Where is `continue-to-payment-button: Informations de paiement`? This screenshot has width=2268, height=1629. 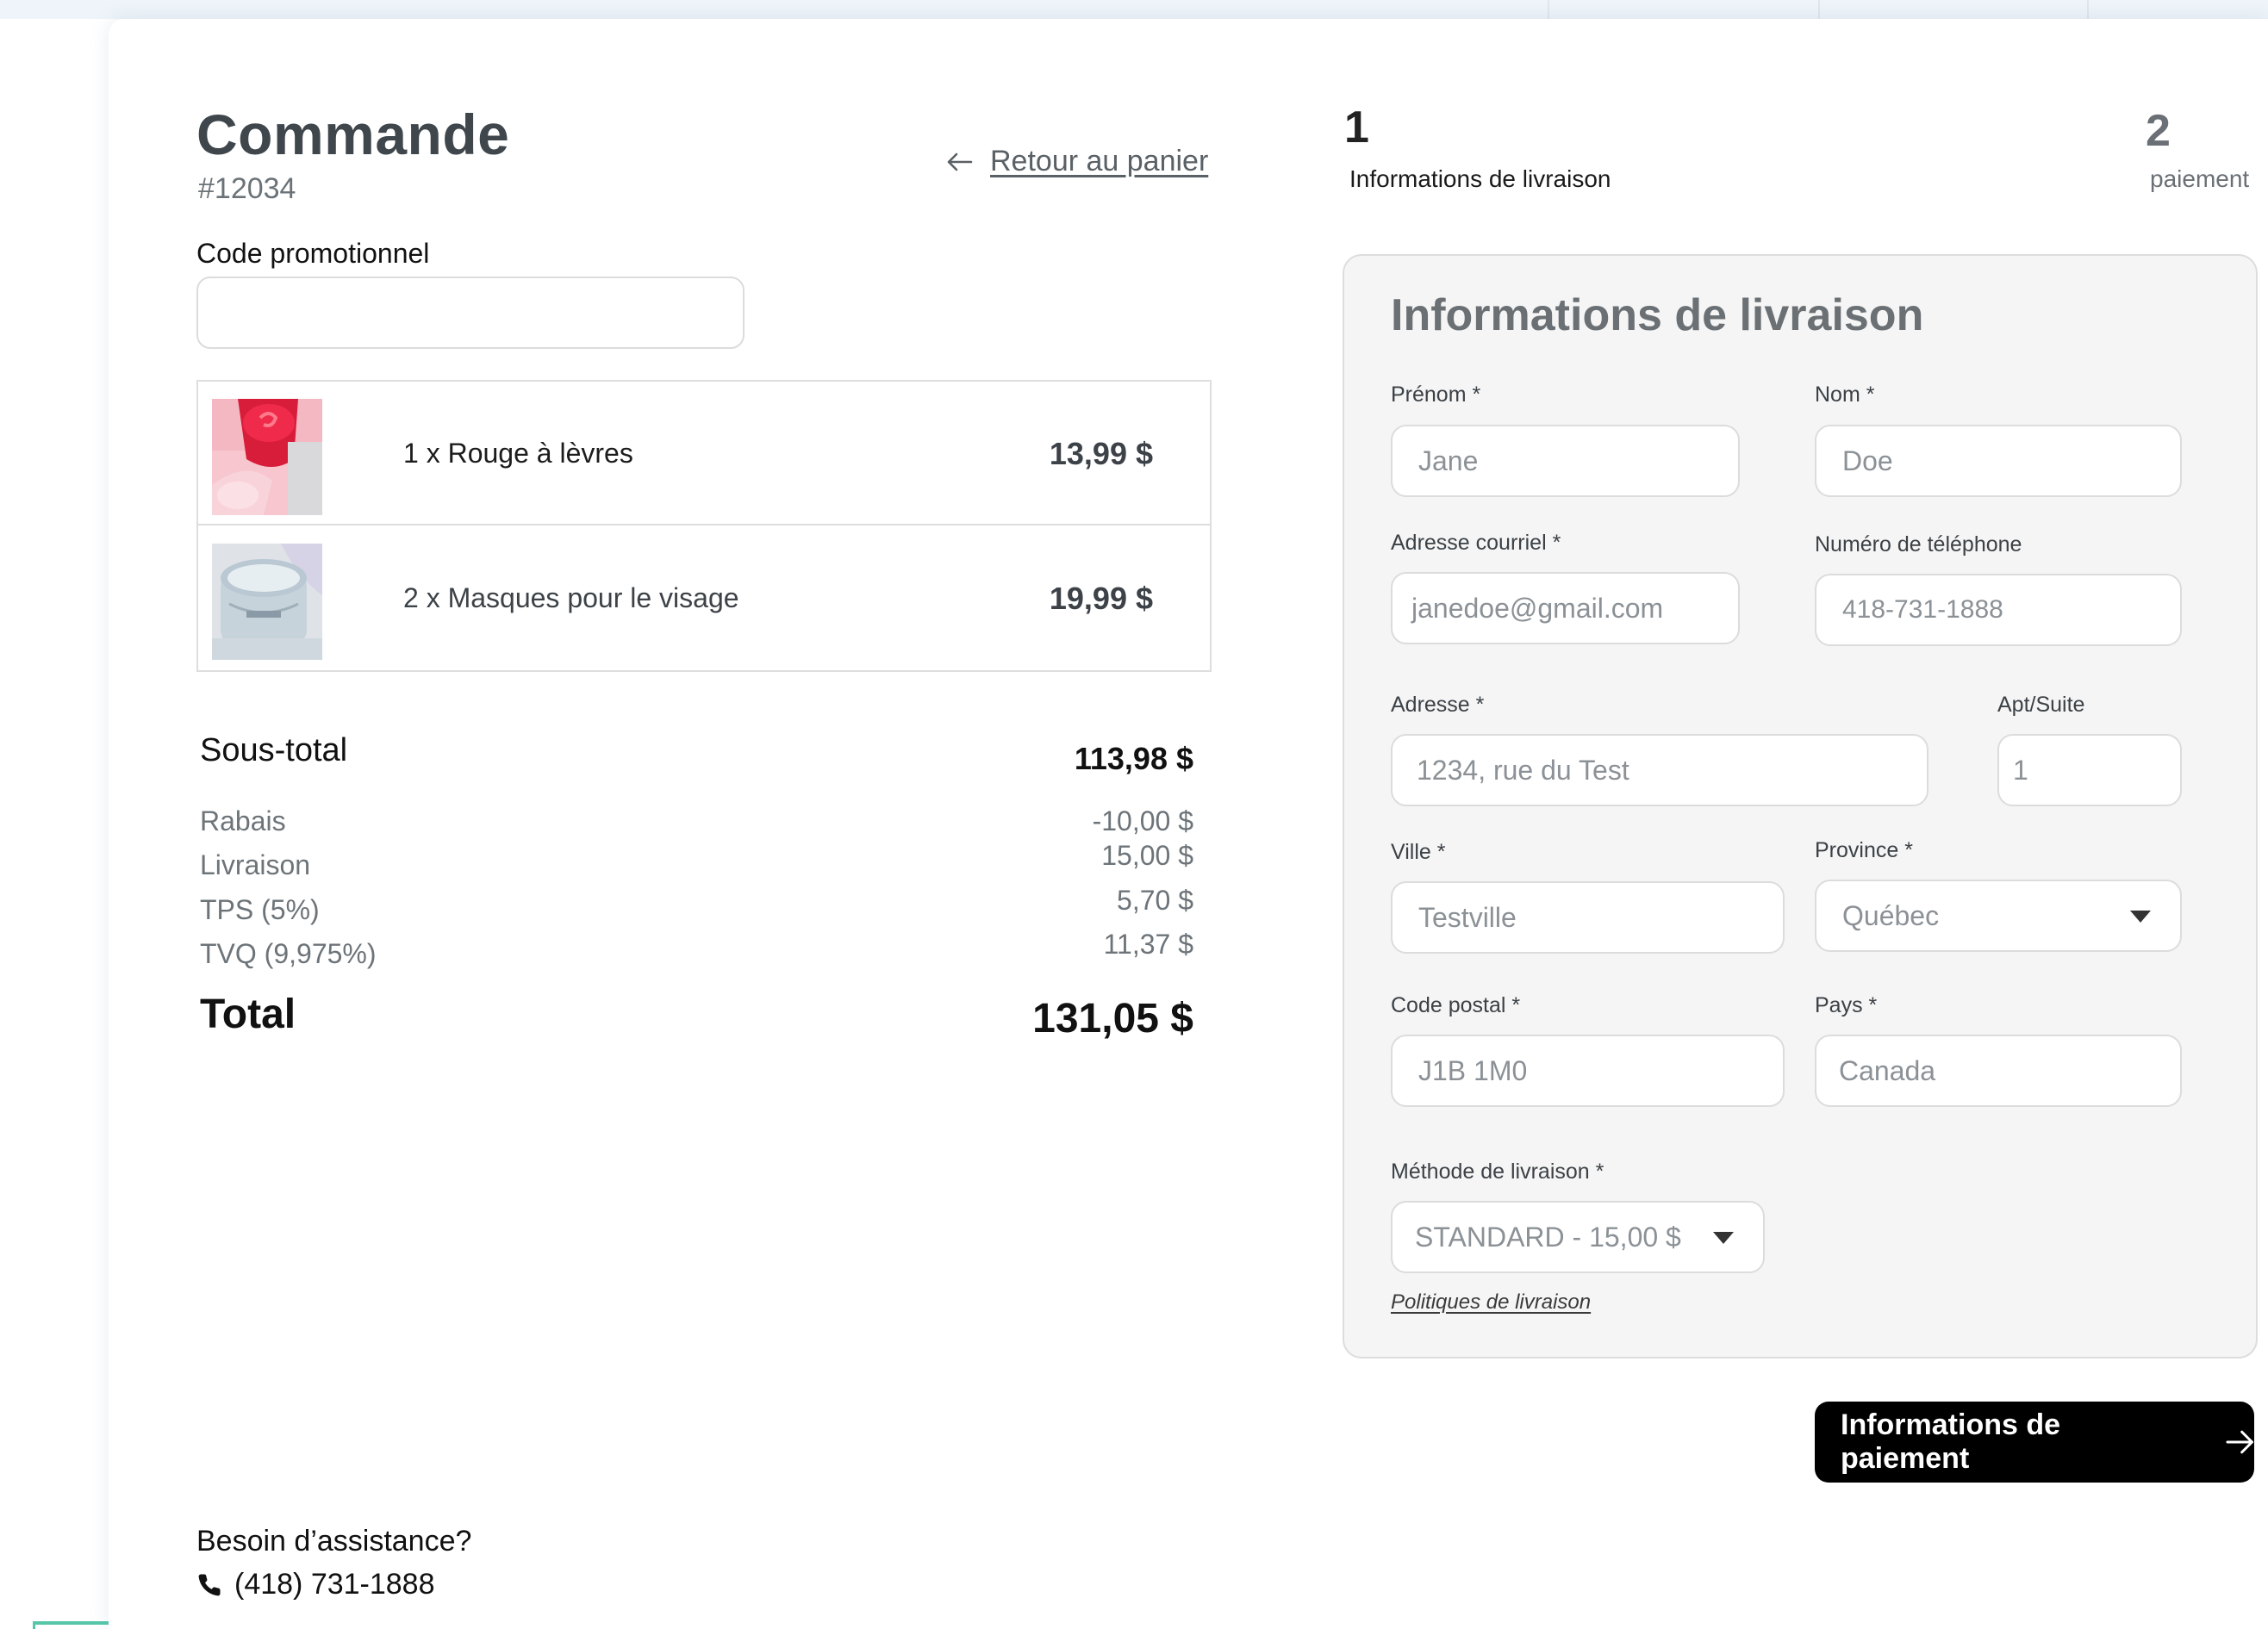 continue-to-payment-button: Informations de paiement is located at coordinates (2035, 1442).